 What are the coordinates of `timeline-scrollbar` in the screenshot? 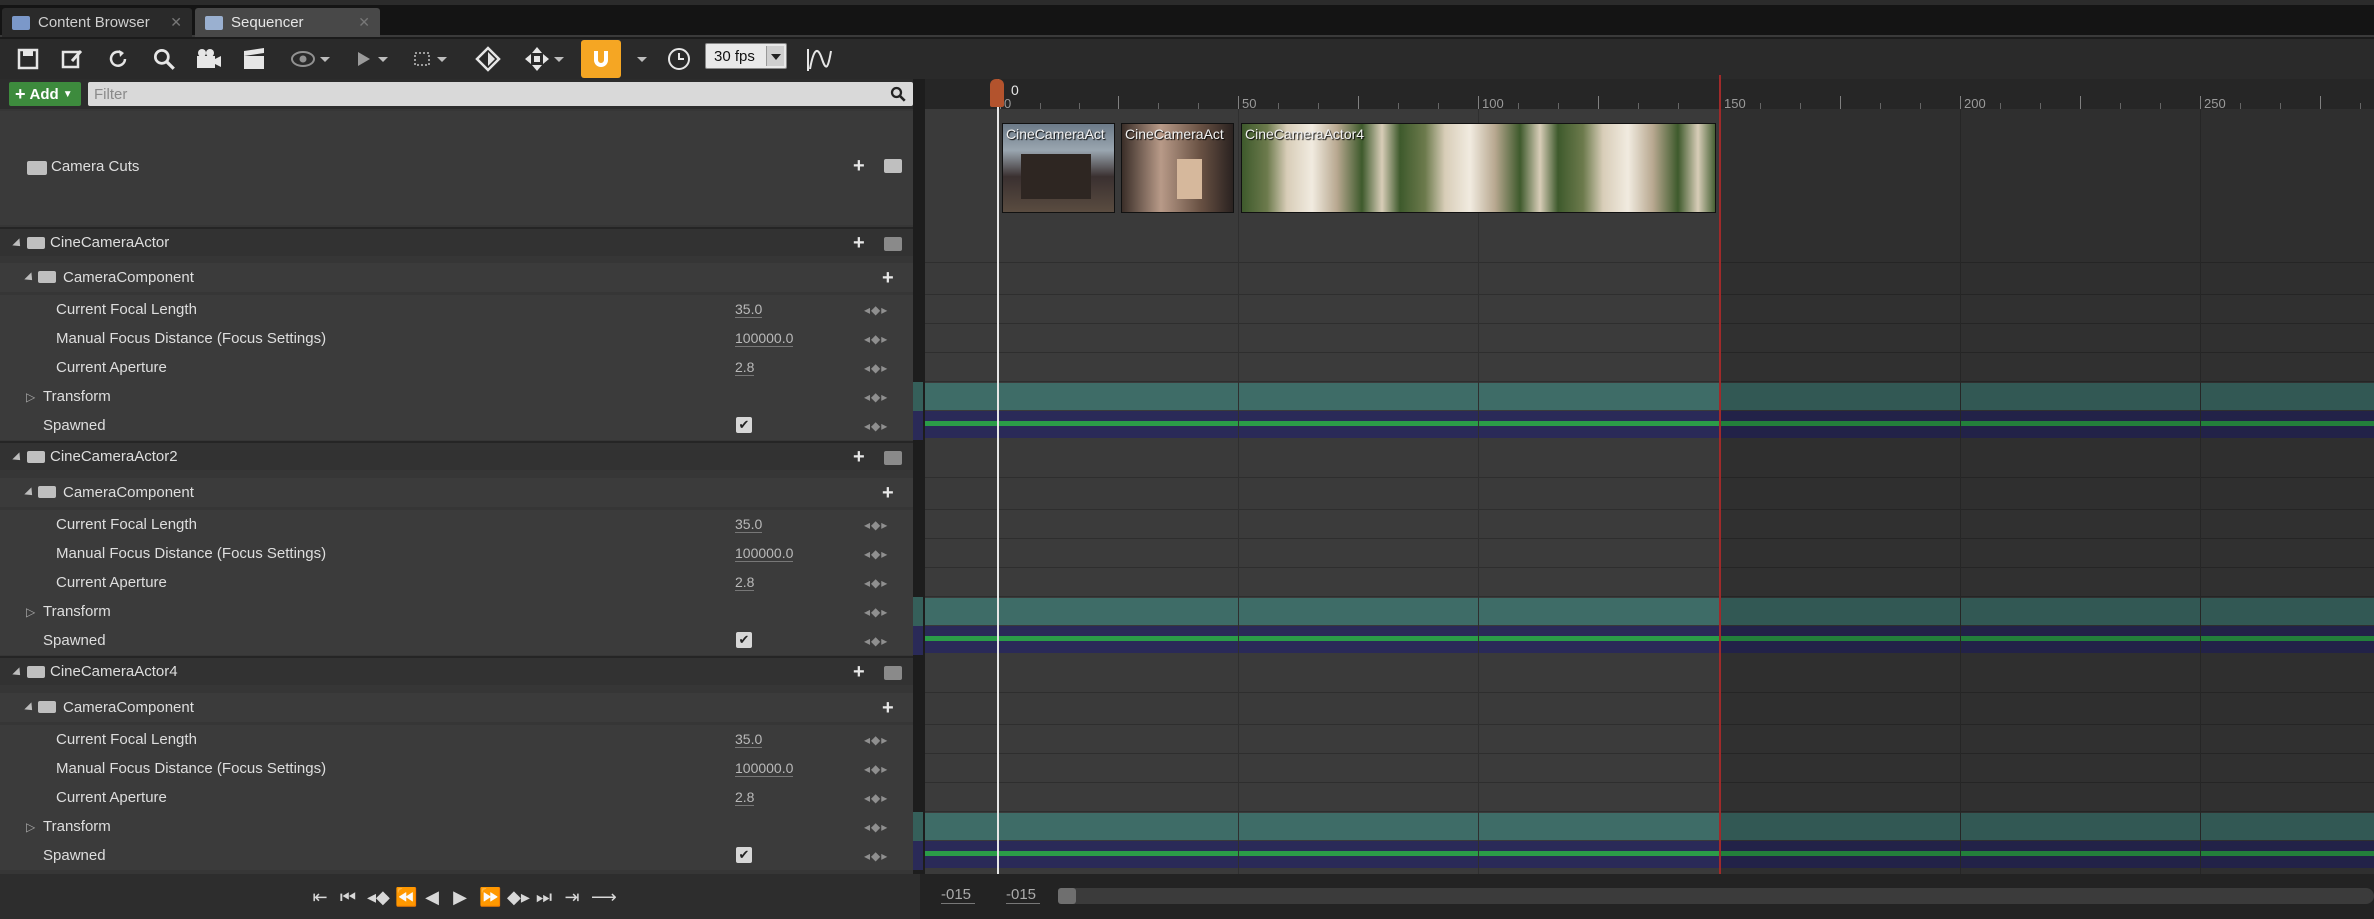 It's located at (1716, 896).